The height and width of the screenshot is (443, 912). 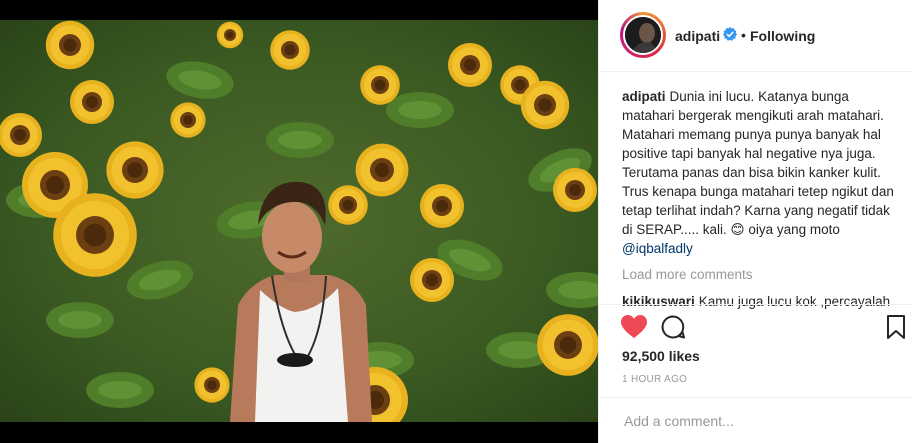 What do you see at coordinates (730, 34) in the screenshot?
I see `verified-badge-icon` at bounding box center [730, 34].